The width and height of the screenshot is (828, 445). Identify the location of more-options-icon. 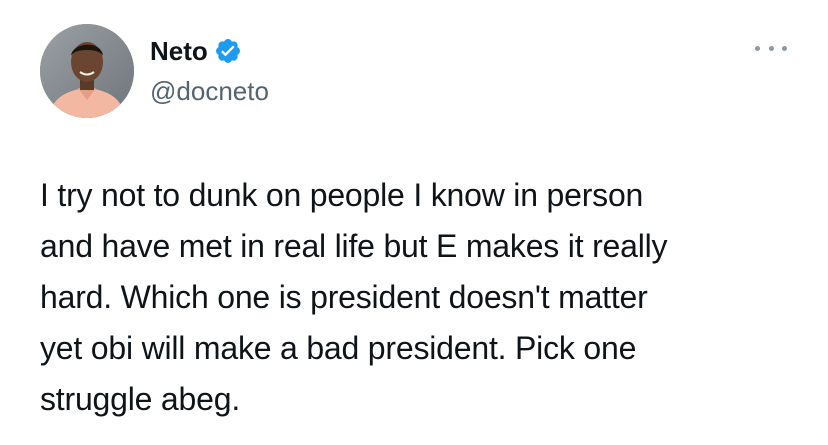
(771, 48).